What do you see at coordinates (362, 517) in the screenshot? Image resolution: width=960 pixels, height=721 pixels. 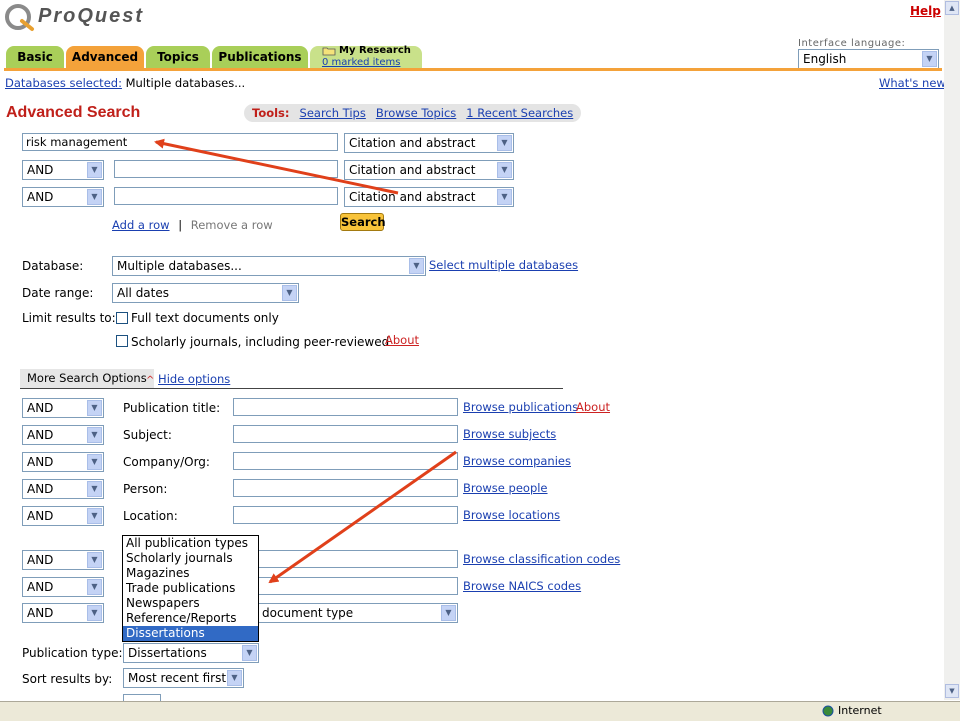 I see `arrow-to-dissertations` at bounding box center [362, 517].